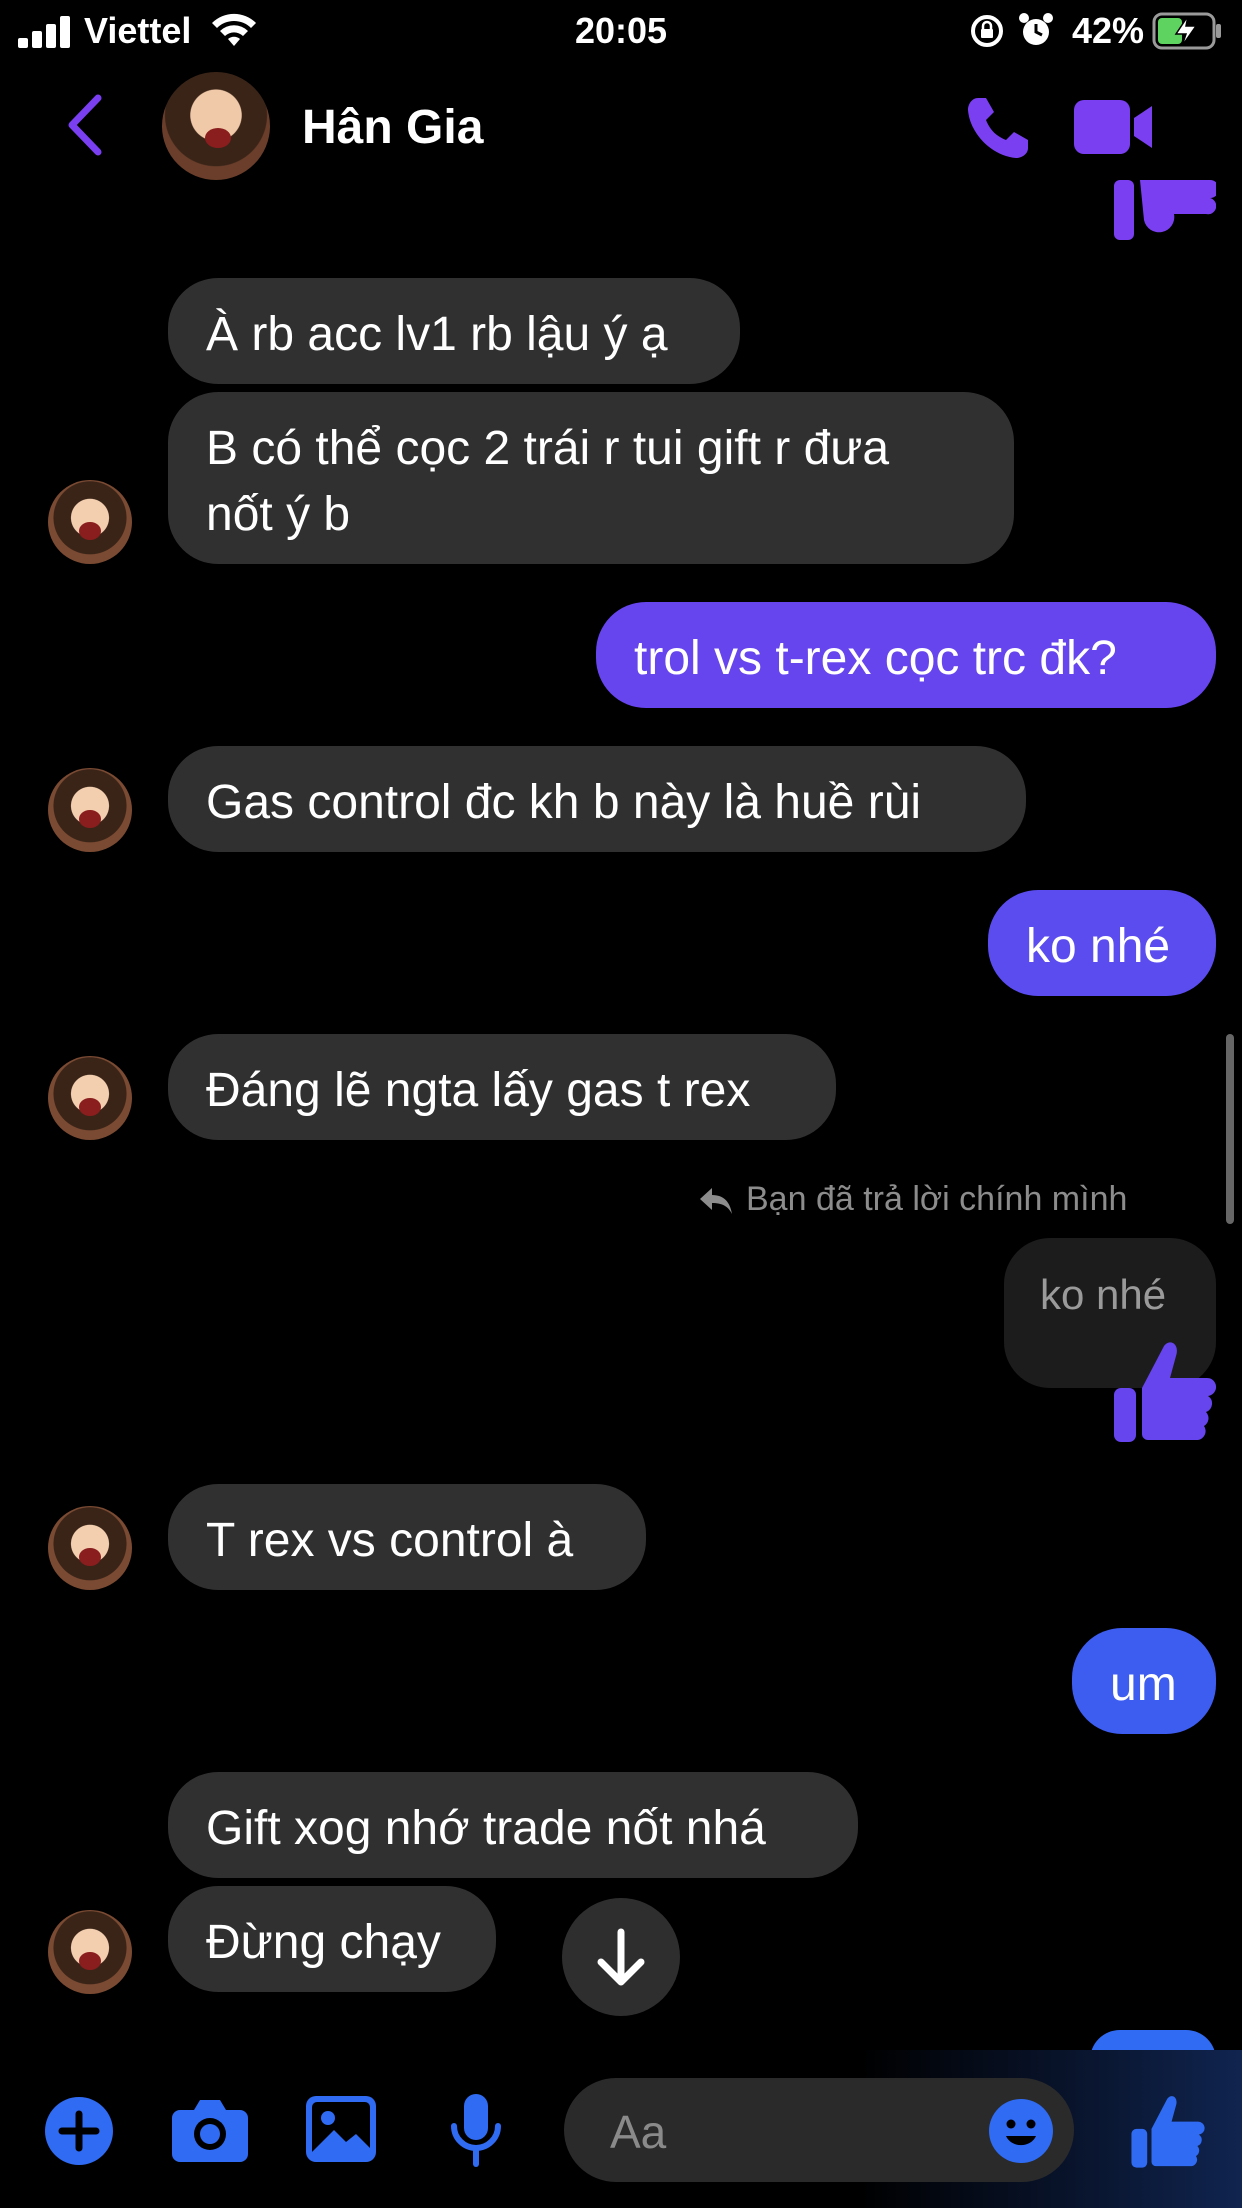  What do you see at coordinates (716, 1201) in the screenshot?
I see `reply-arrow-icon` at bounding box center [716, 1201].